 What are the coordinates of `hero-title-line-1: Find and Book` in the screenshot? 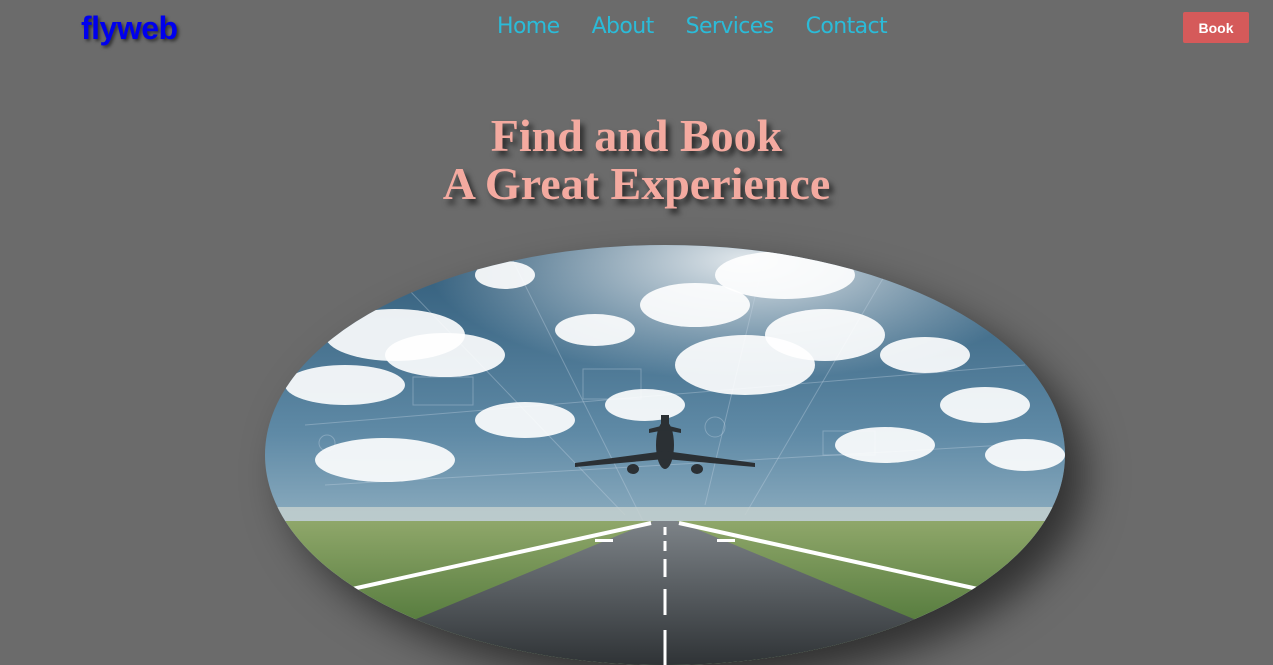 It's located at (636, 135).